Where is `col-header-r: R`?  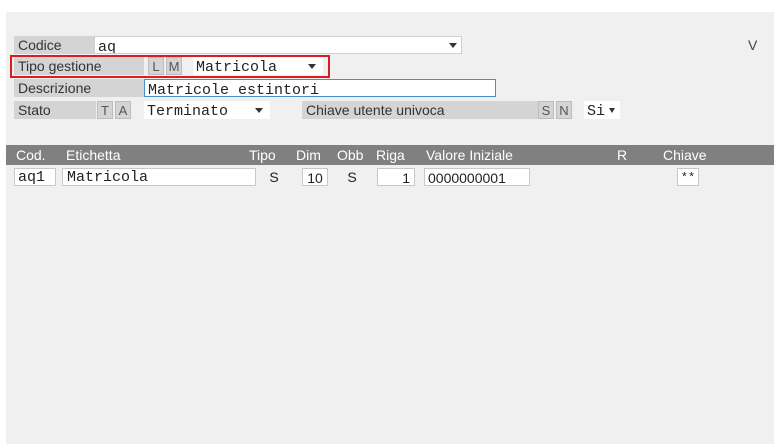
col-header-r: R is located at coordinates (622, 155).